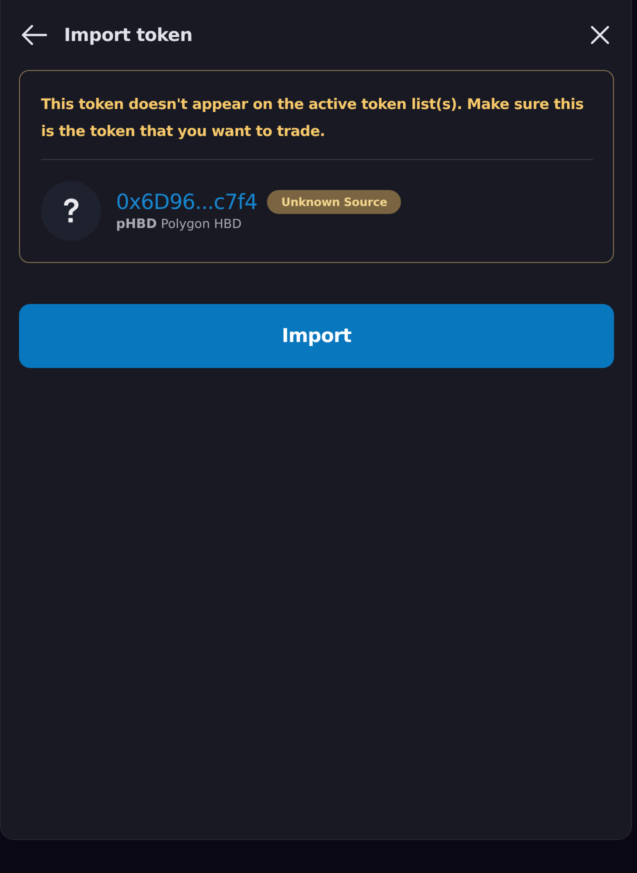 This screenshot has height=873, width=637. What do you see at coordinates (34, 35) in the screenshot?
I see `back-arrow-icon` at bounding box center [34, 35].